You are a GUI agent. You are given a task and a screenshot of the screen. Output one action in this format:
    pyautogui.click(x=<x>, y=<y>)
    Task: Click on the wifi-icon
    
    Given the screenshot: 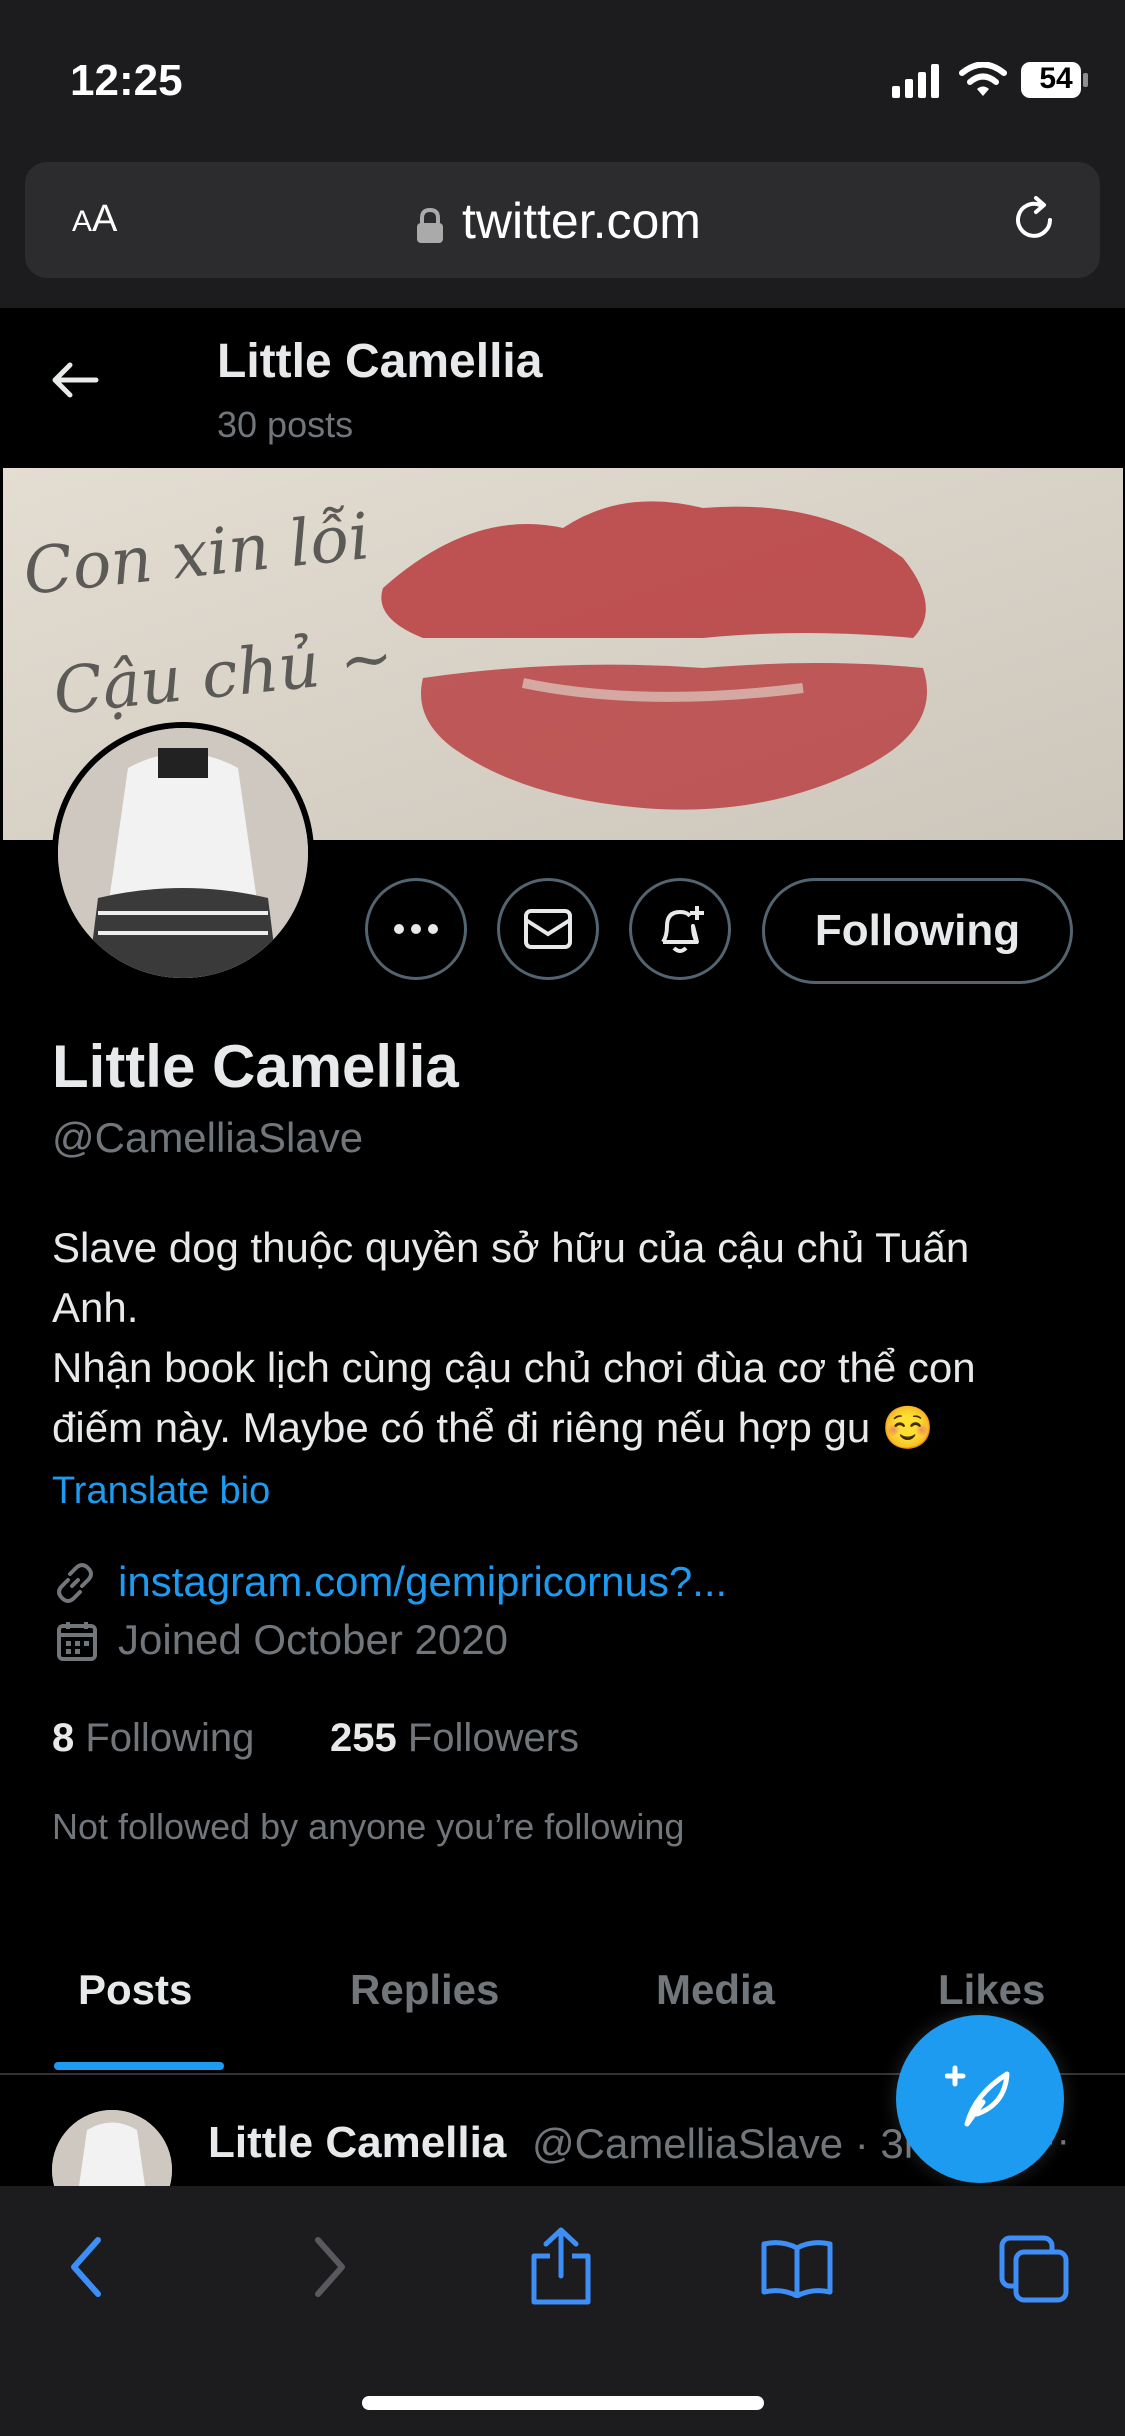 What is the action you would take?
    pyautogui.click(x=983, y=82)
    